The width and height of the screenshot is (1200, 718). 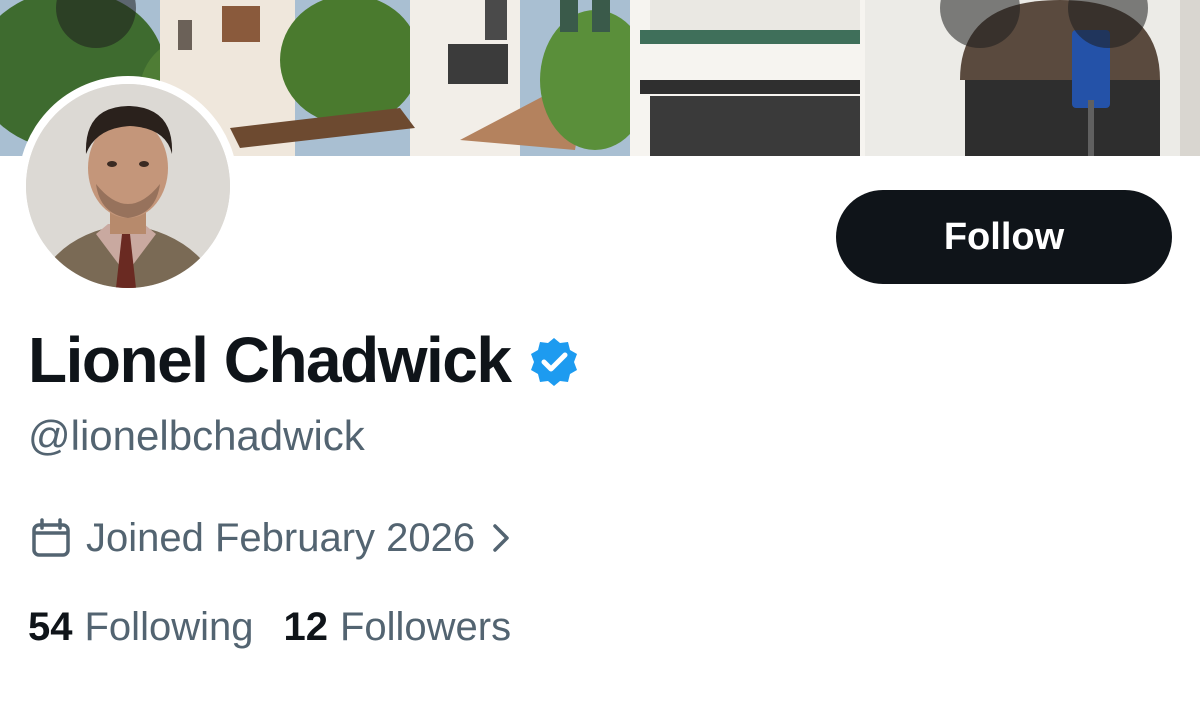 I want to click on following-link: 54 Following, so click(x=140, y=627).